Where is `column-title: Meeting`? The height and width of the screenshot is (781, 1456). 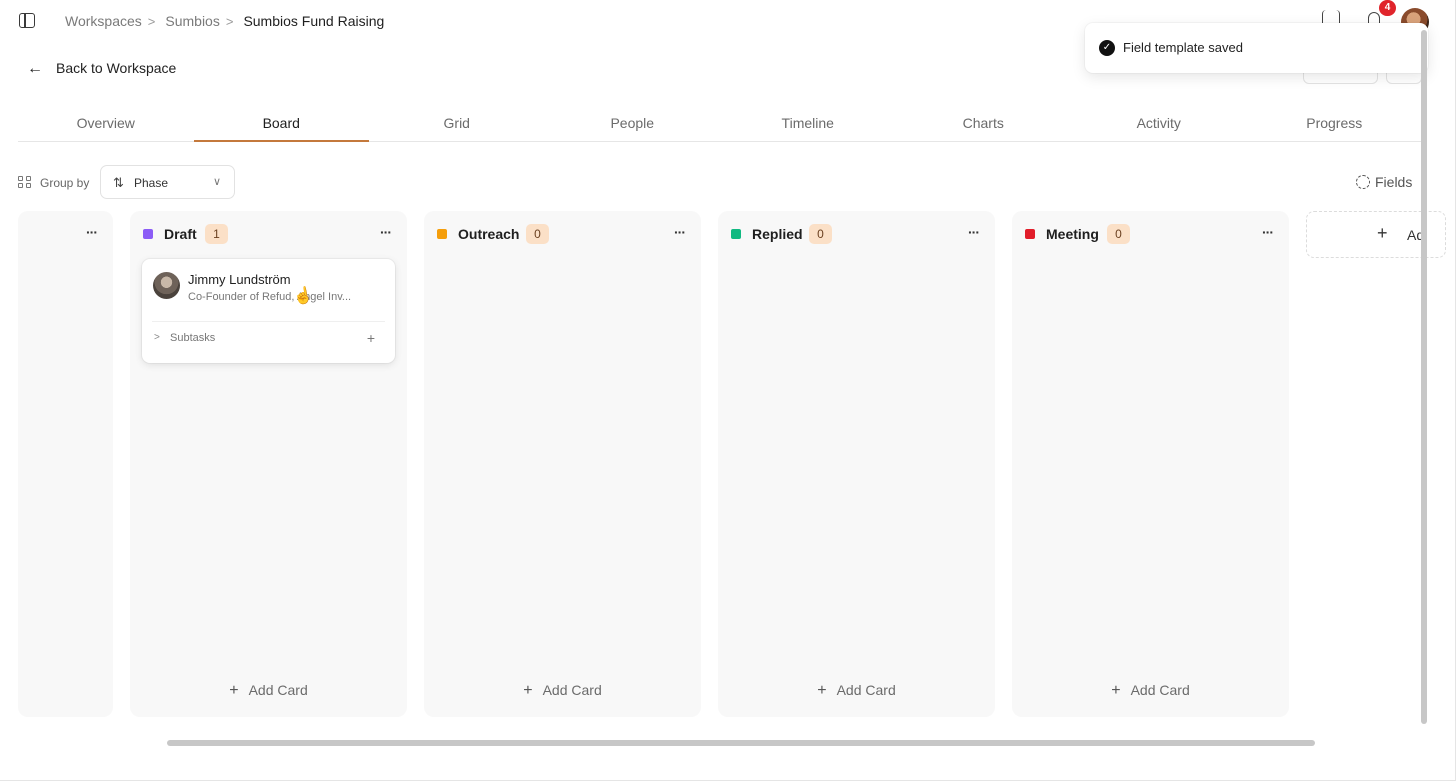 column-title: Meeting is located at coordinates (1072, 234).